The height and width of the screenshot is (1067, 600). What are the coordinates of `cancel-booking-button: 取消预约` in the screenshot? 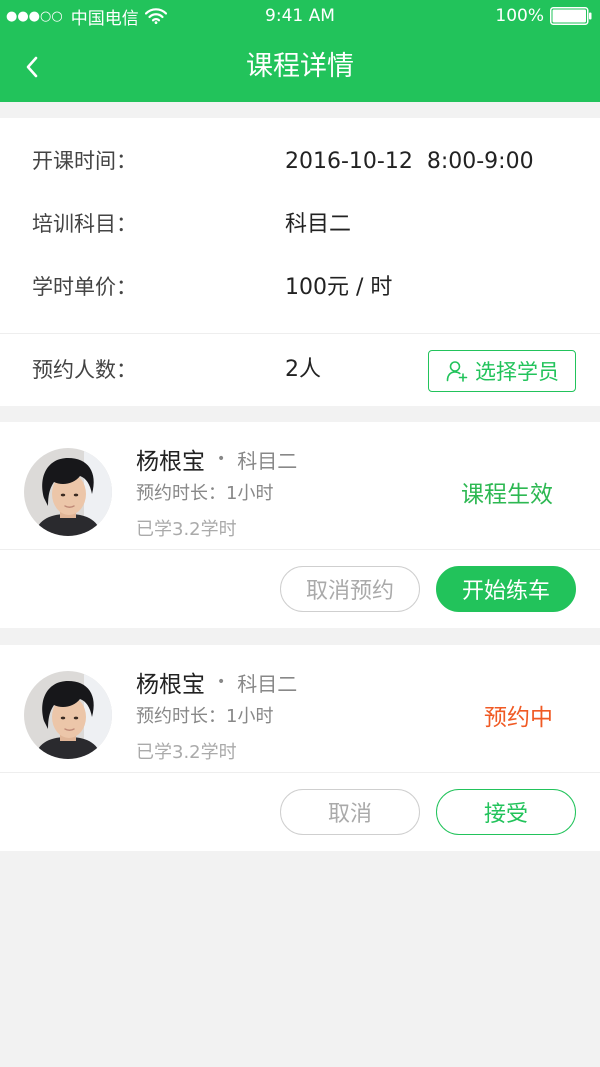 It's located at (350, 589).